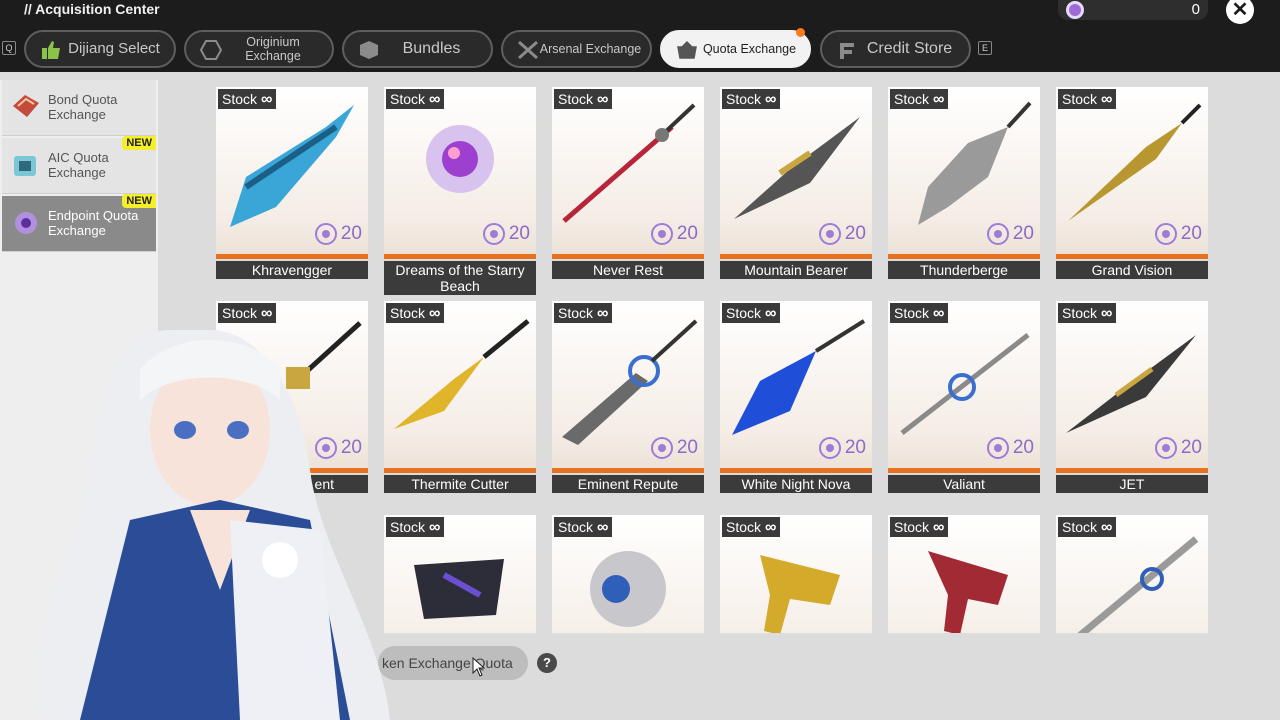  Describe the element at coordinates (26, 223) in the screenshot. I see `endpoint-quota-icon` at that location.